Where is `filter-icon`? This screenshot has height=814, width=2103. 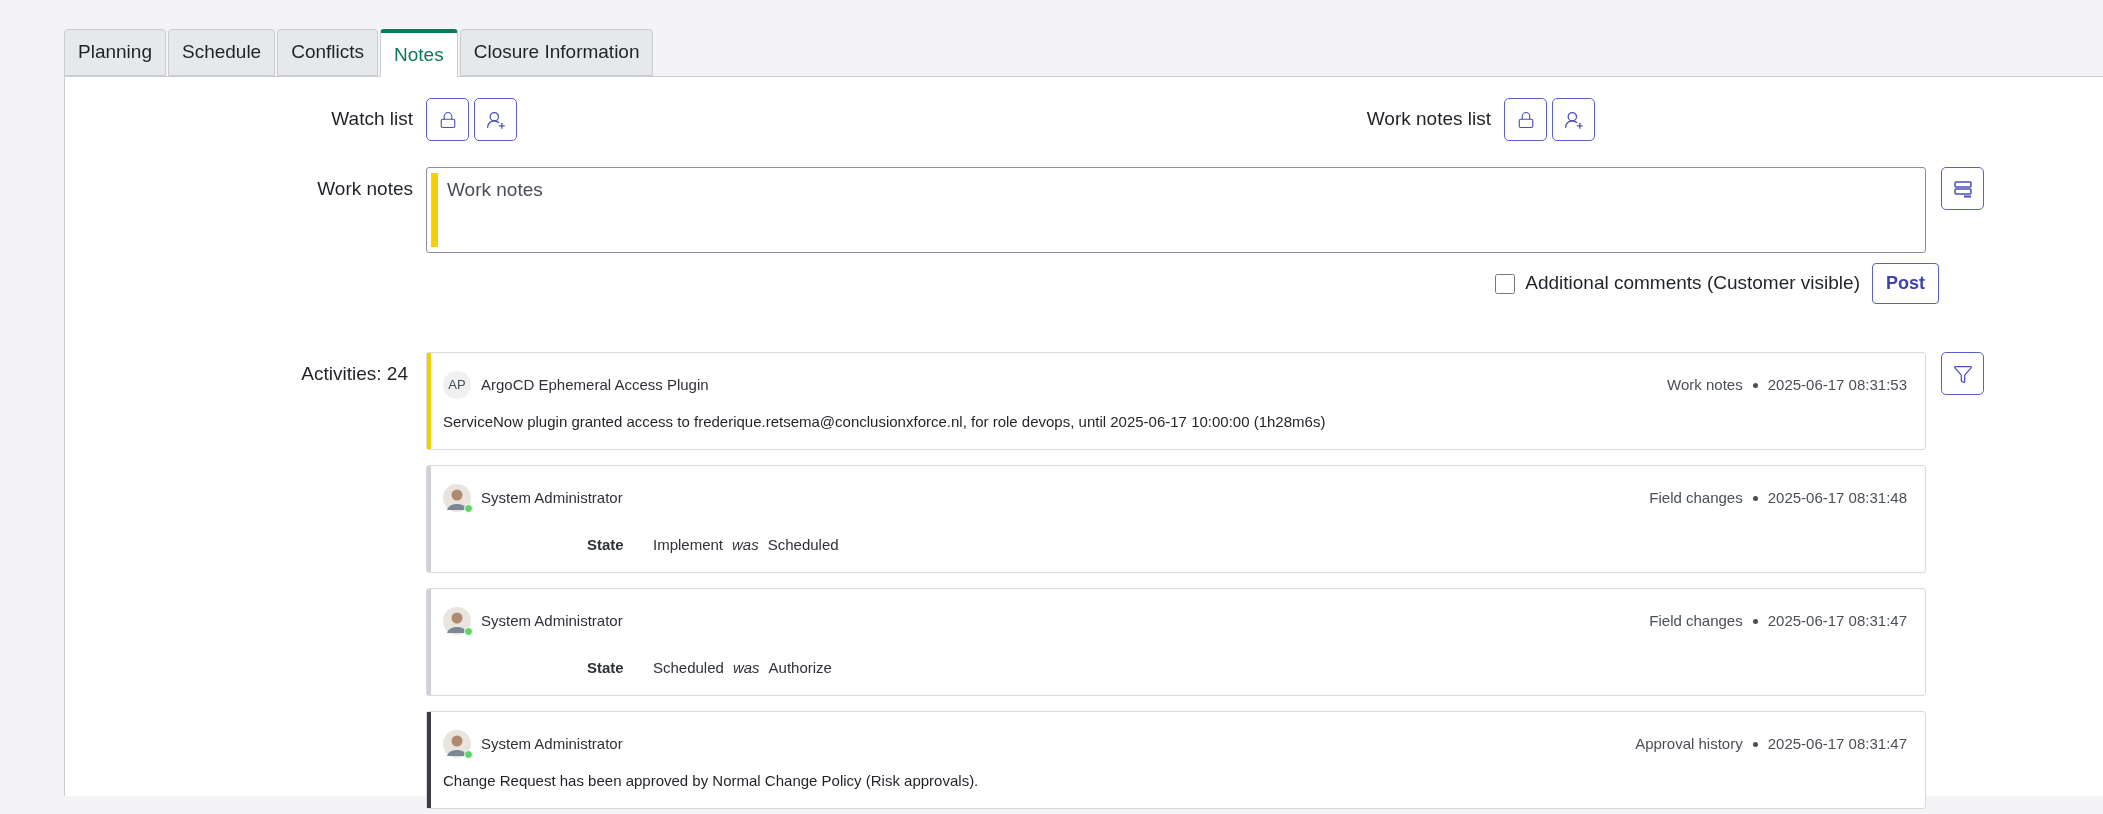 filter-icon is located at coordinates (1962, 373).